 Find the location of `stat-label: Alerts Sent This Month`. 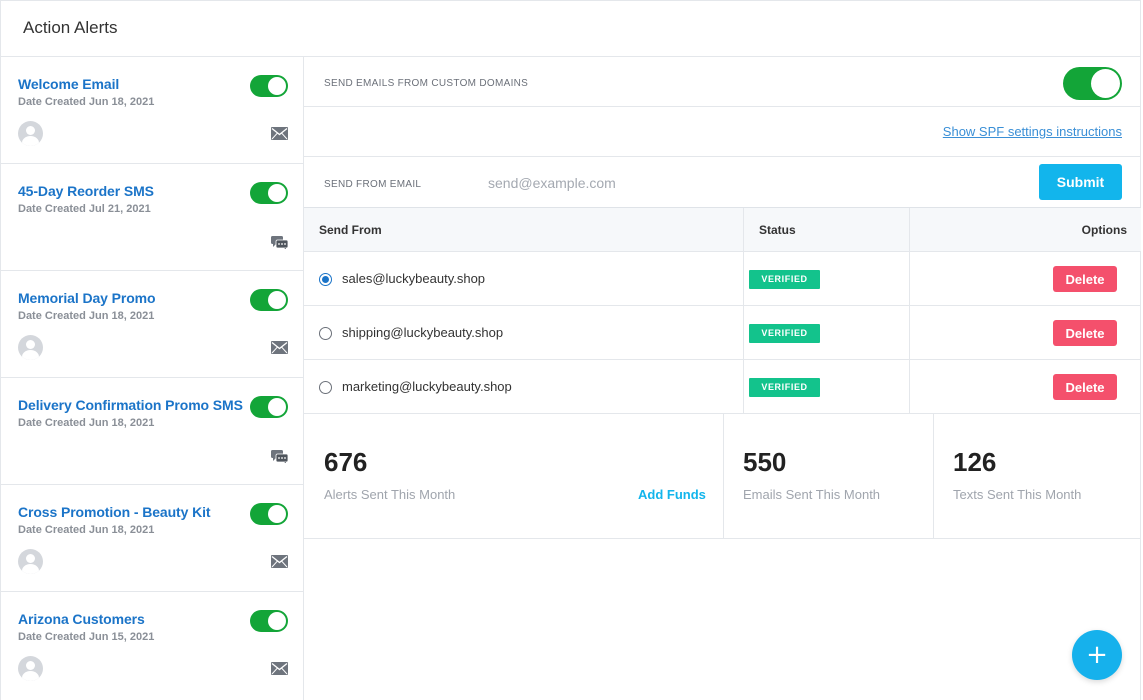

stat-label: Alerts Sent This Month is located at coordinates (390, 494).